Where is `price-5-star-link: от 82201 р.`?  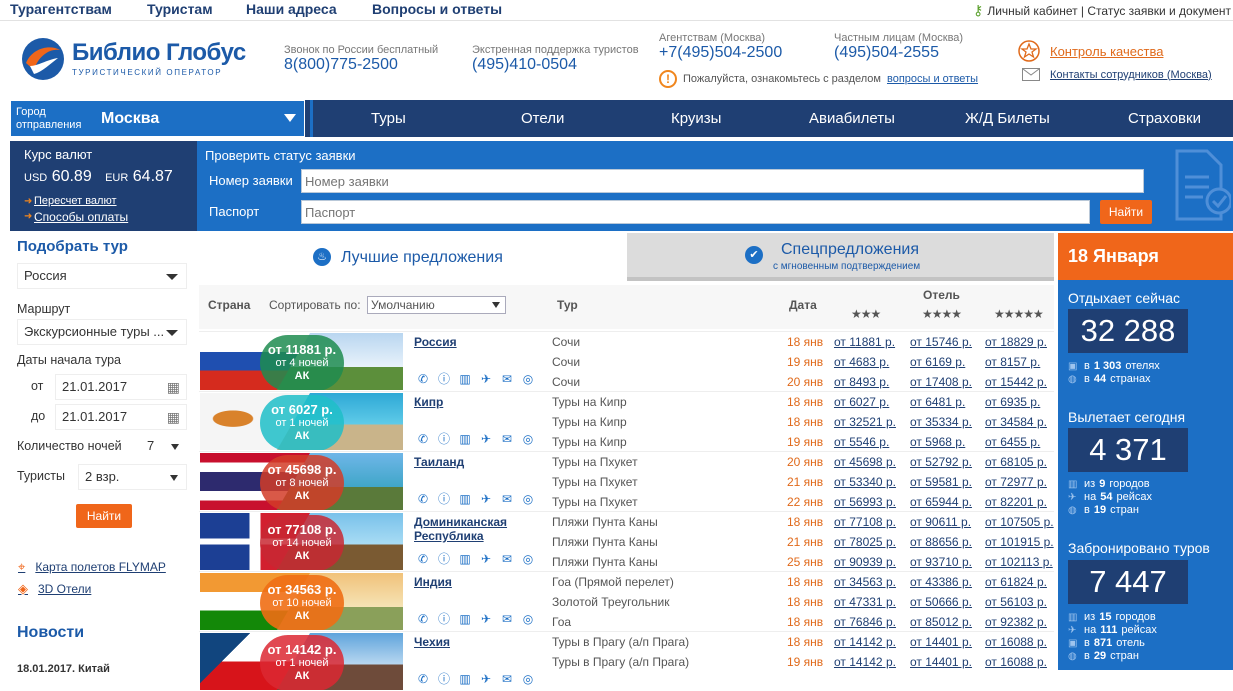 price-5-star-link: от 82201 р. is located at coordinates (1016, 502).